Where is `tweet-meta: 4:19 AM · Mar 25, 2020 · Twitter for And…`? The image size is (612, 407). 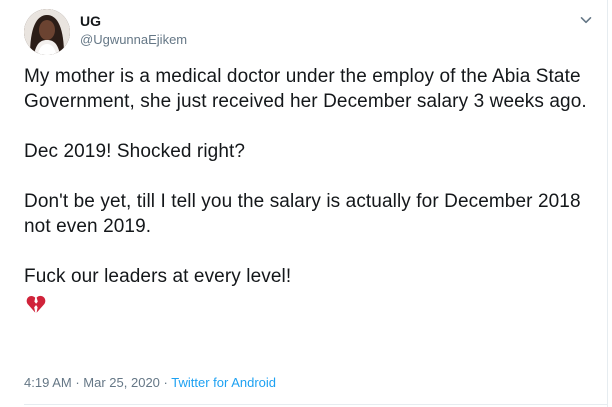 tweet-meta: 4:19 AM · Mar 25, 2020 · Twitter for And… is located at coordinates (150, 383).